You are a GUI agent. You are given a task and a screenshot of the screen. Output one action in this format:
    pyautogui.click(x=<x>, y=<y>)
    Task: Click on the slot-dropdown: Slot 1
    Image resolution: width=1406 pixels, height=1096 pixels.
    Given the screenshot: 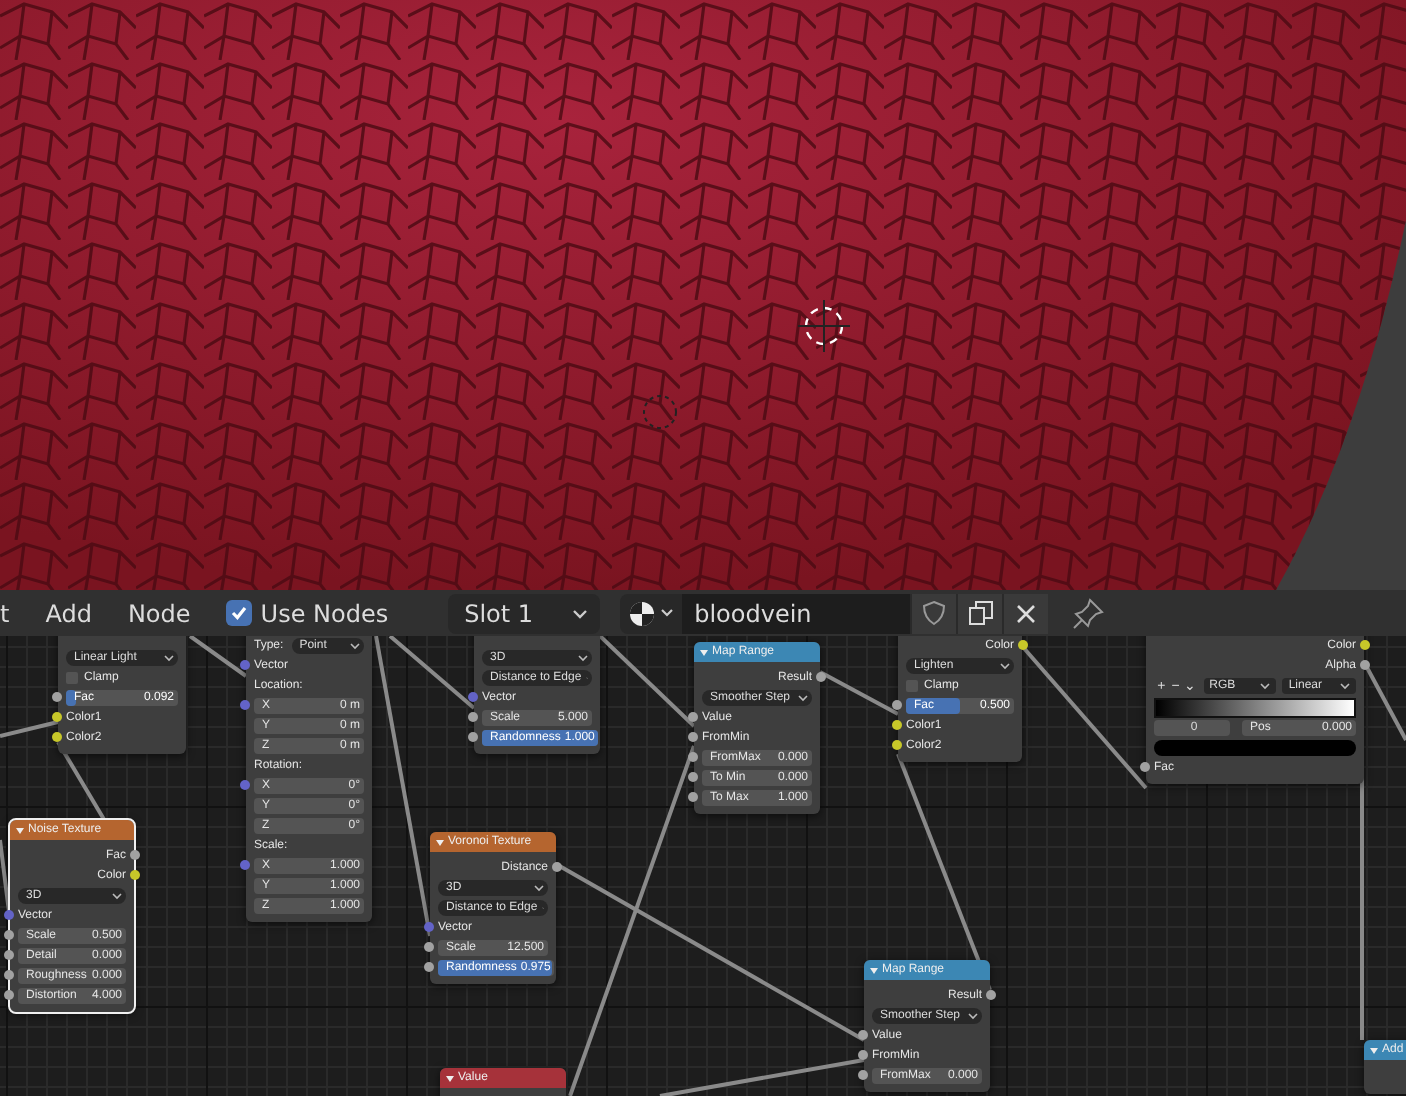 What is the action you would take?
    pyautogui.click(x=524, y=613)
    